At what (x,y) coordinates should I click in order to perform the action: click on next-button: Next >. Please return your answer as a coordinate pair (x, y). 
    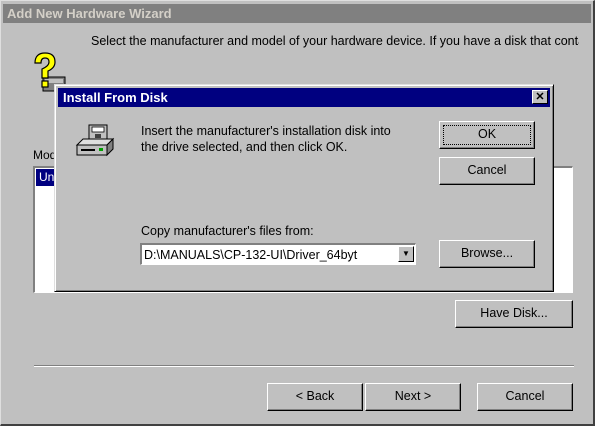
    Looking at the image, I should click on (413, 397).